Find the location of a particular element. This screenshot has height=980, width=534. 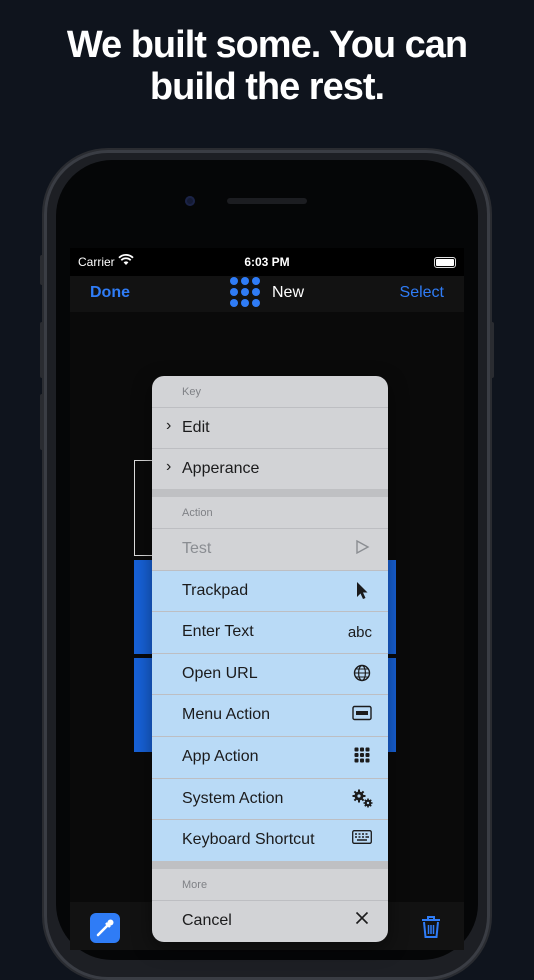

trash-icon is located at coordinates (431, 929).